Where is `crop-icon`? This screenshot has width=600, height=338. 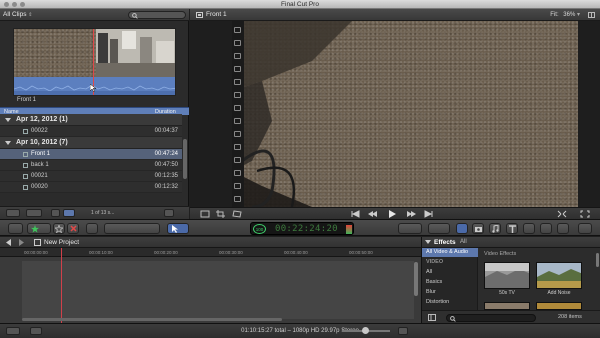
crop-icon is located at coordinates (221, 214).